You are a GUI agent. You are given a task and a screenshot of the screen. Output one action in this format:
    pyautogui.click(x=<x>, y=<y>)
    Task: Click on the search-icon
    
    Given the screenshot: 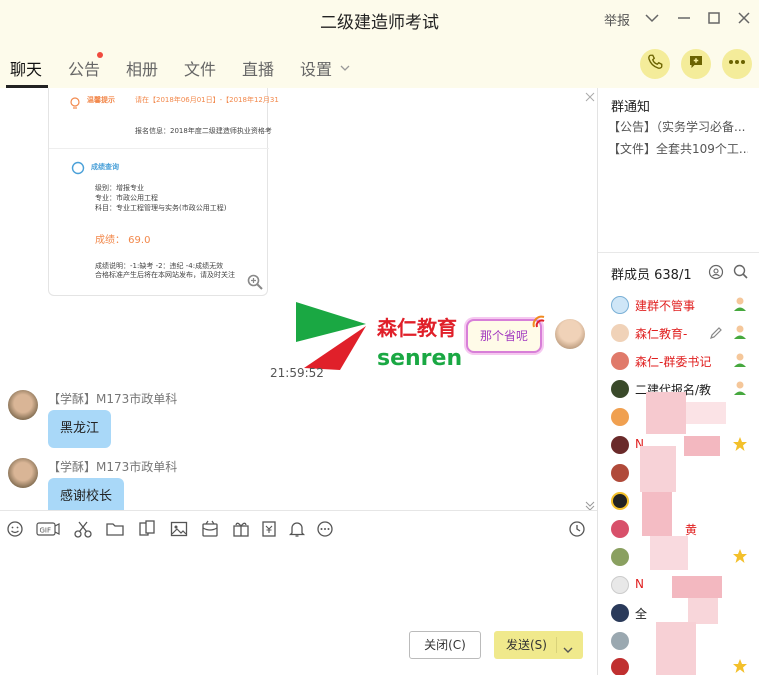 What is the action you would take?
    pyautogui.click(x=741, y=274)
    